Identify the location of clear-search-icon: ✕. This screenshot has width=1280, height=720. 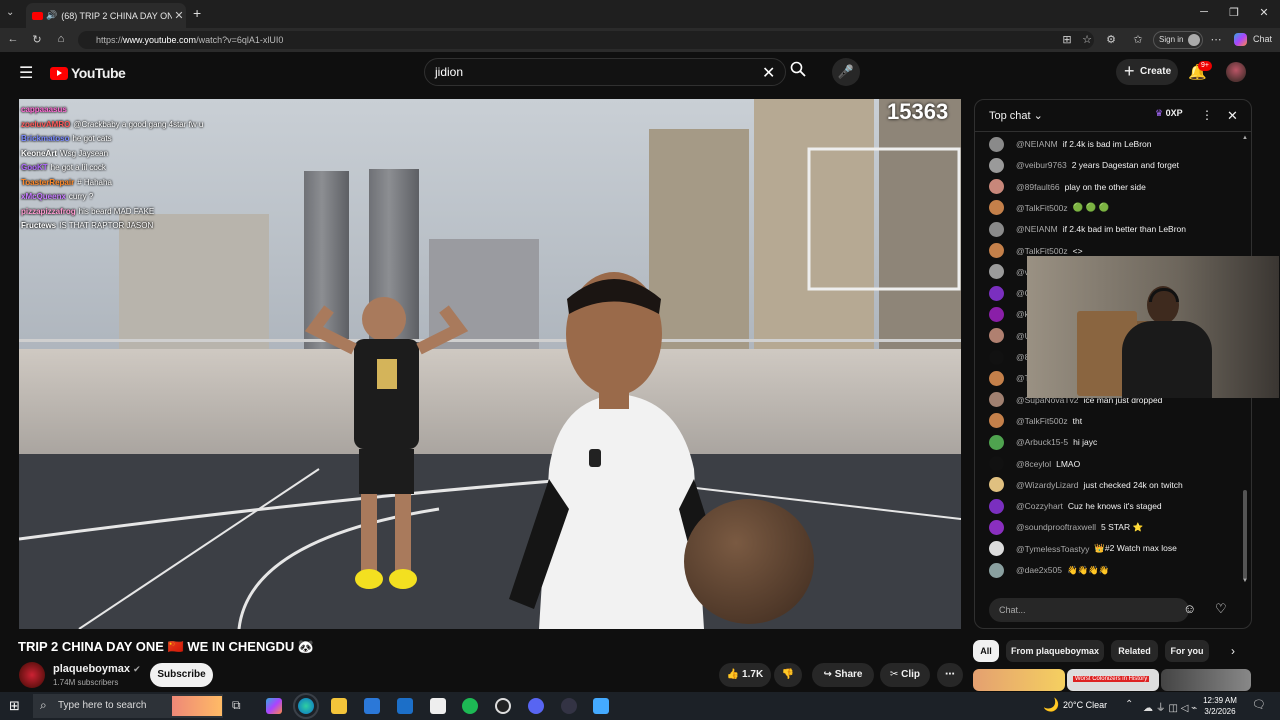
(768, 73).